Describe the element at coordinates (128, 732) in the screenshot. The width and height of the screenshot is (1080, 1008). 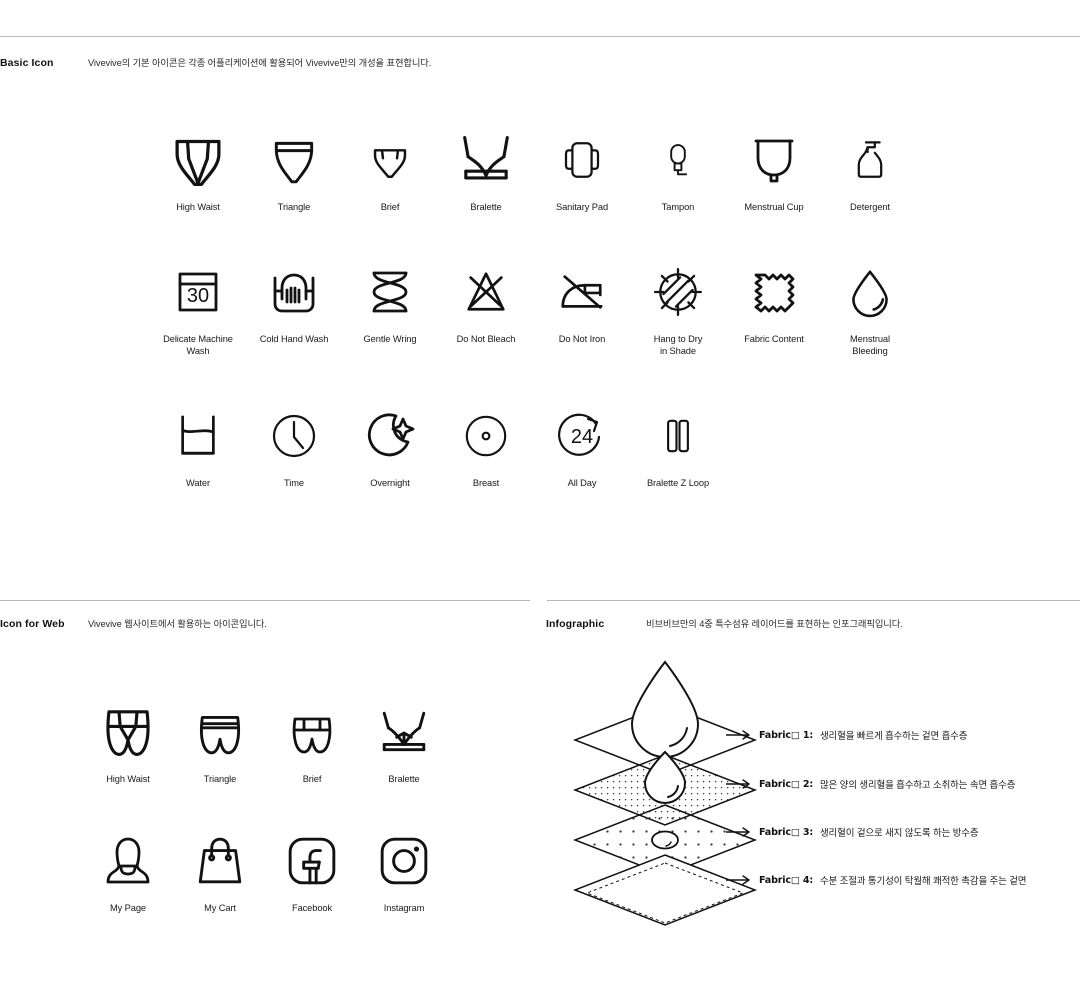
I see `web-high-waist-icon` at that location.